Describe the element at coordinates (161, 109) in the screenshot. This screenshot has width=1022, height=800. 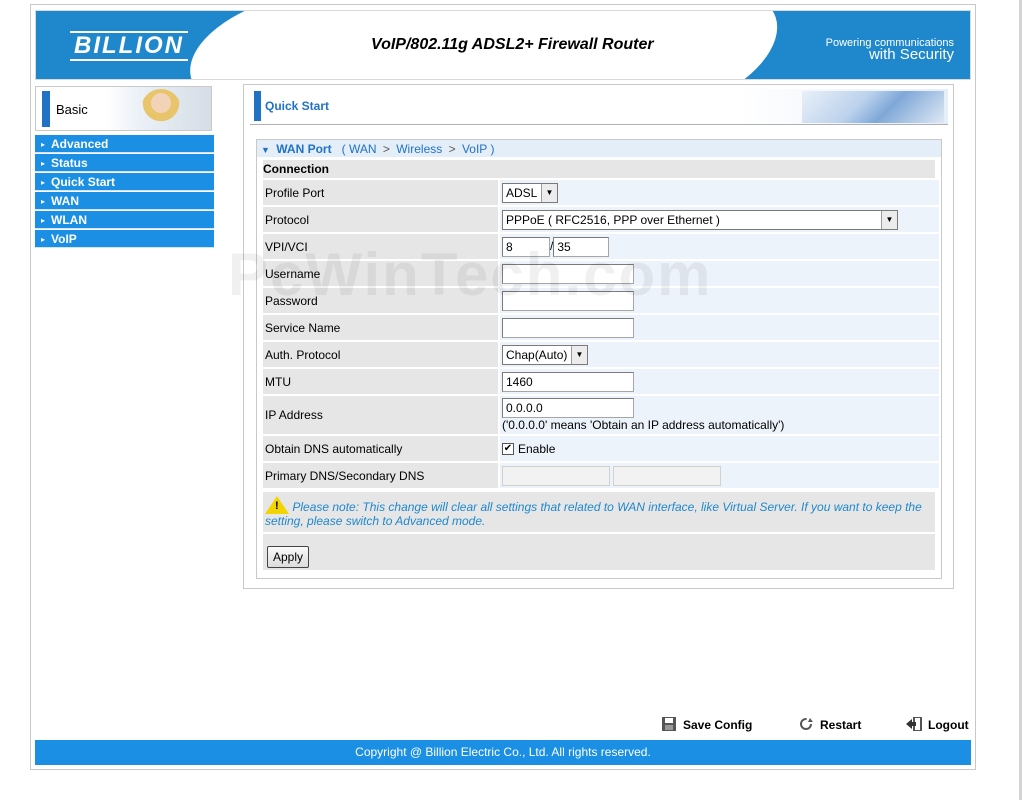
I see `person-image` at that location.